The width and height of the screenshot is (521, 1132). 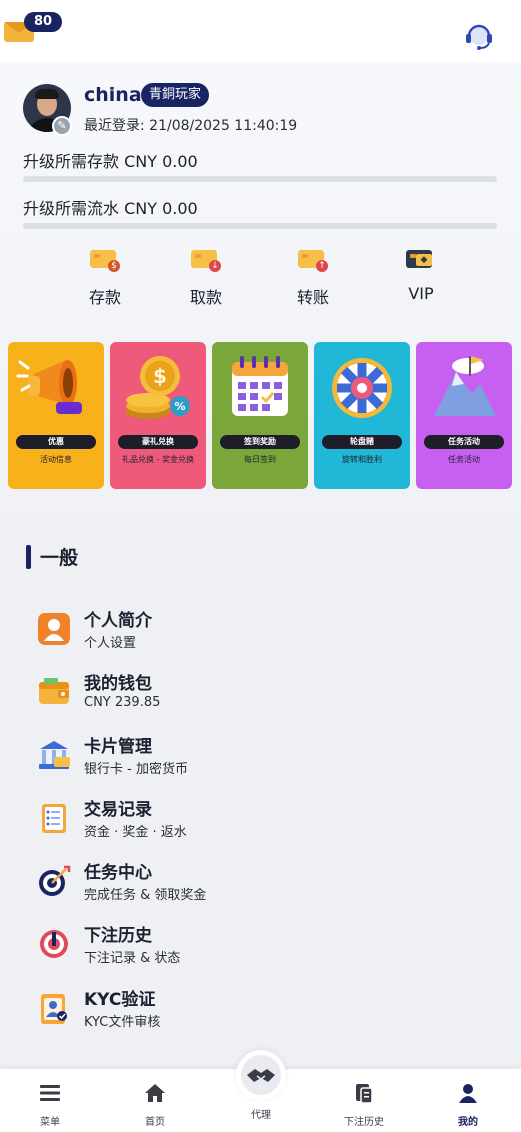 What do you see at coordinates (43, 22) in the screenshot?
I see `mail-count-badge: 80` at bounding box center [43, 22].